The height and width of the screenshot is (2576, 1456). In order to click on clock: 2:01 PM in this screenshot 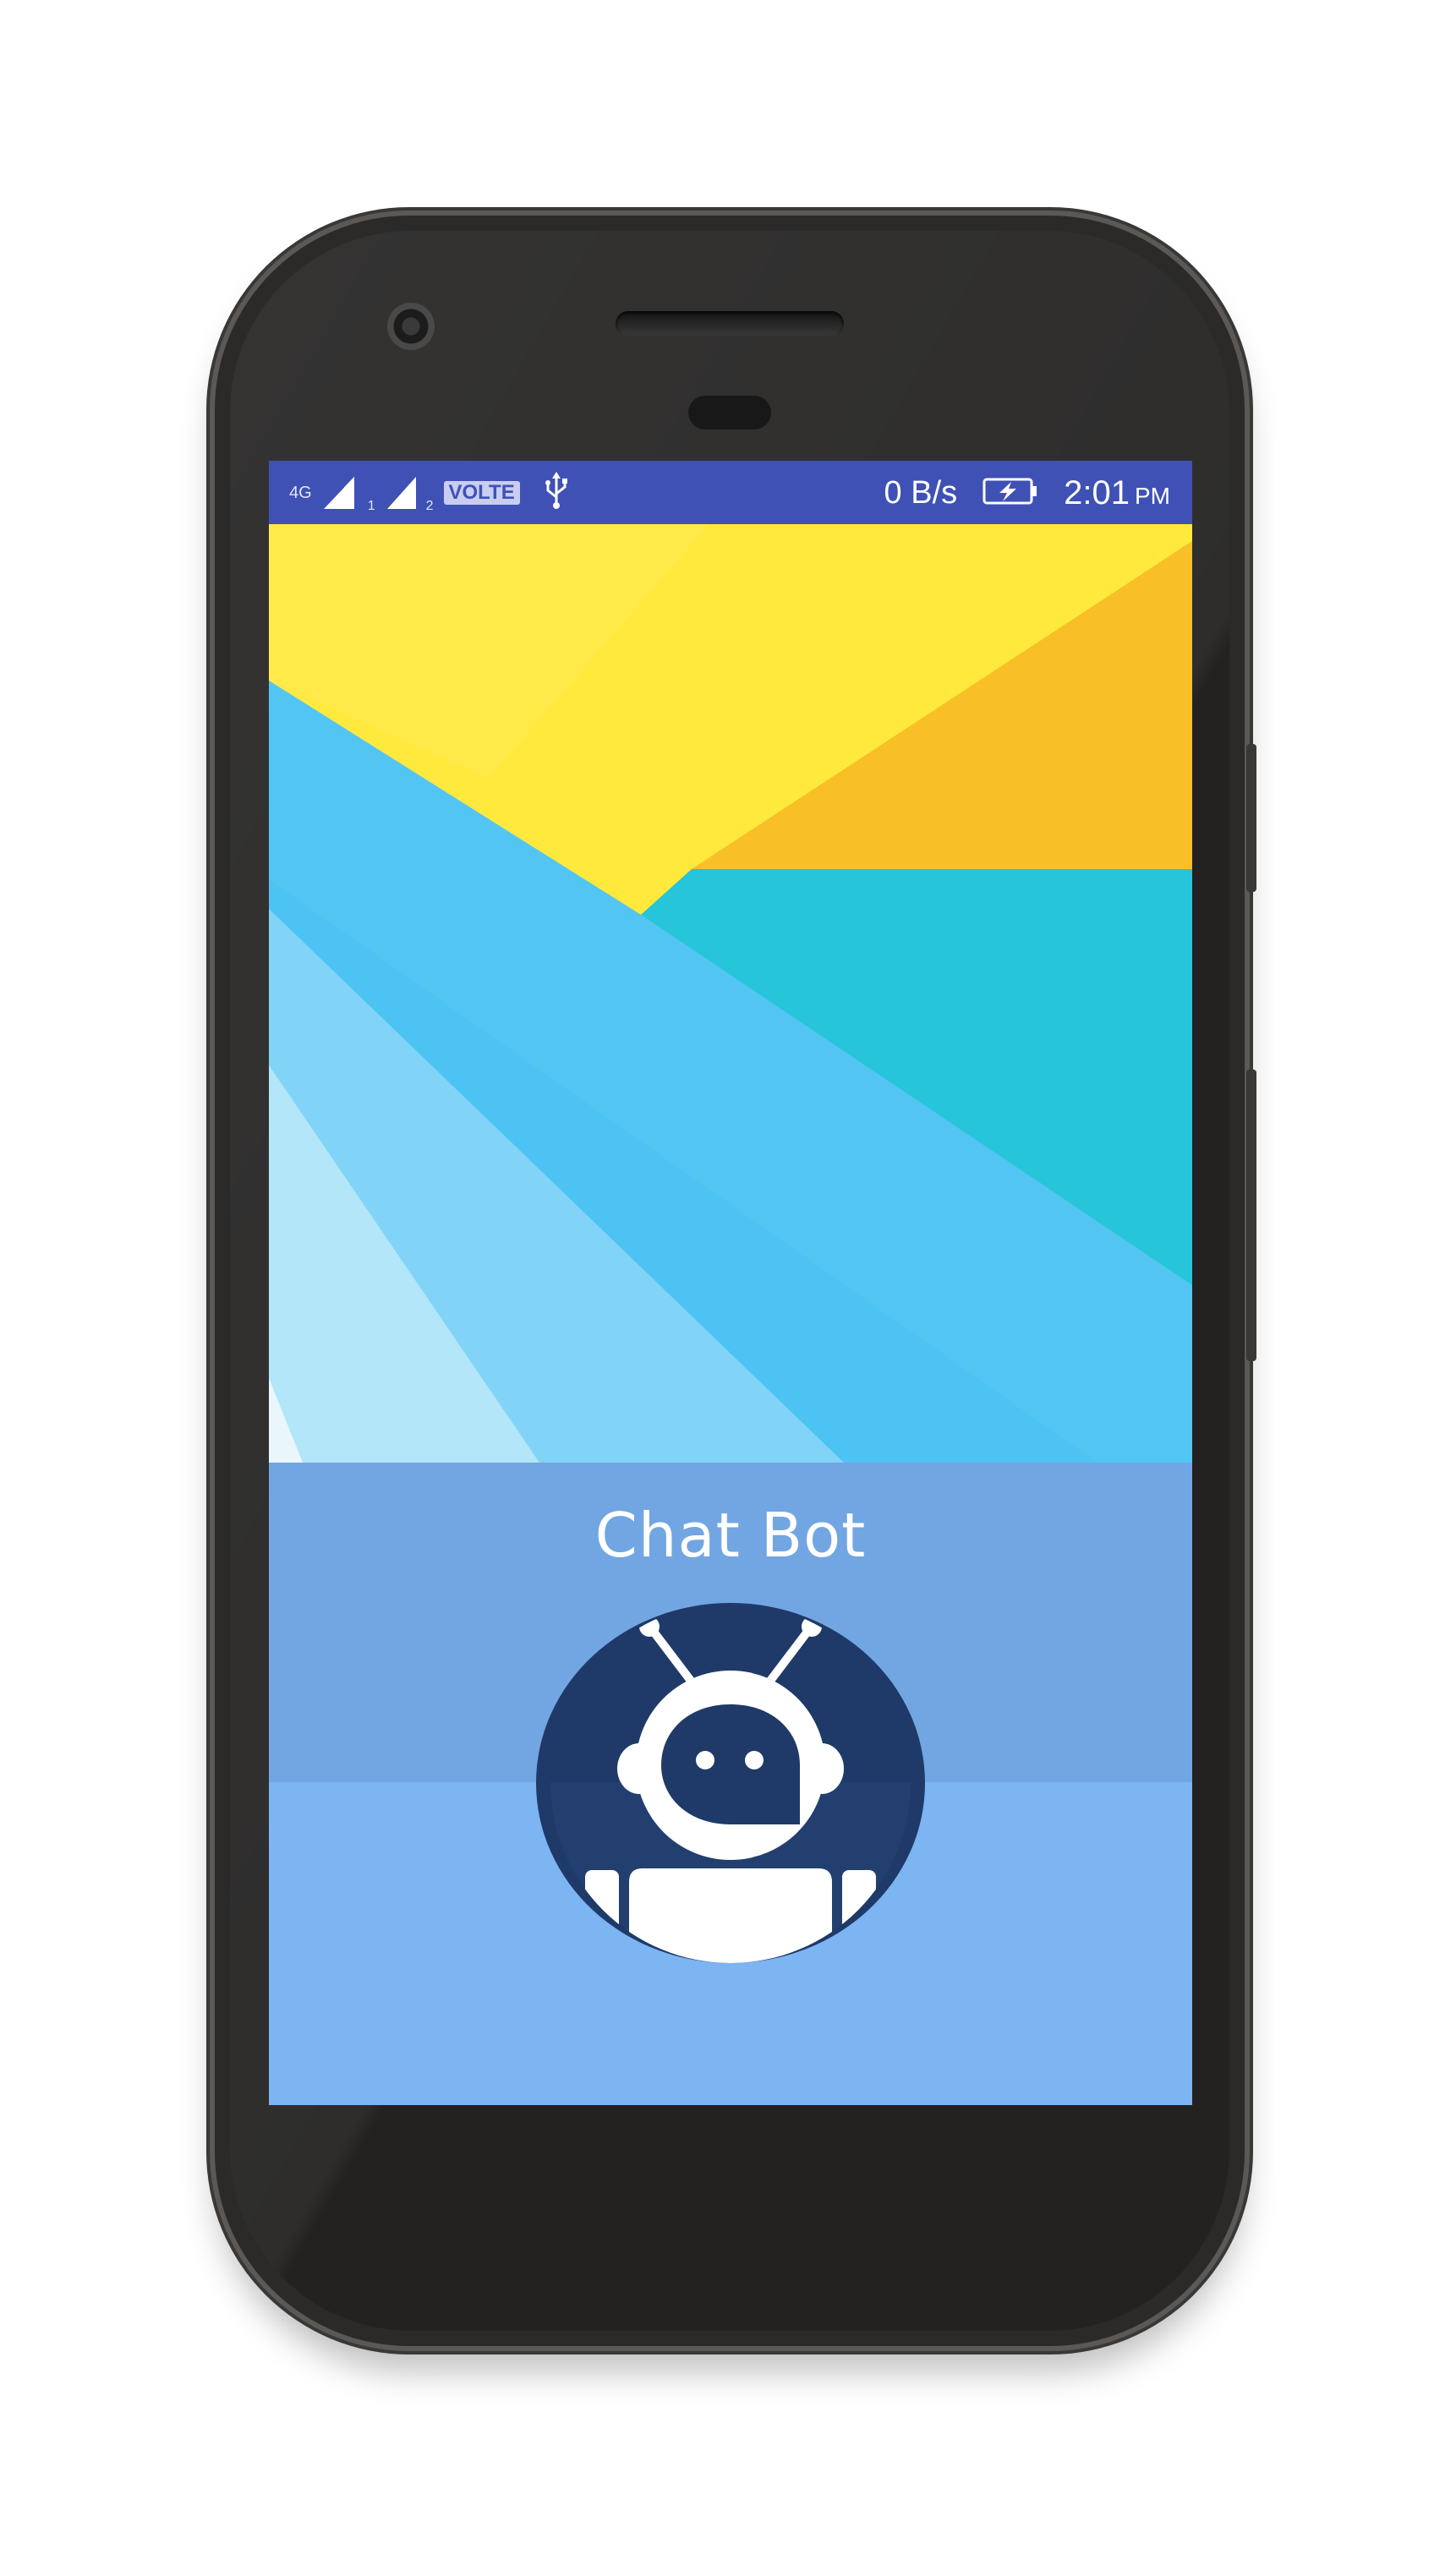, I will do `click(1117, 493)`.